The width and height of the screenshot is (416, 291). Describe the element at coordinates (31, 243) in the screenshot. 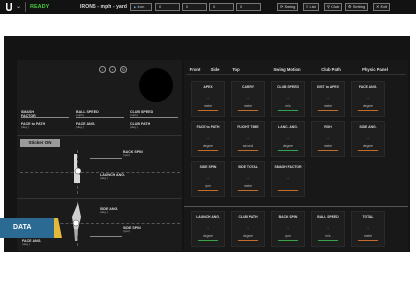

I see `metric-face-ang-2: FACE ANG. (deg.)` at that location.